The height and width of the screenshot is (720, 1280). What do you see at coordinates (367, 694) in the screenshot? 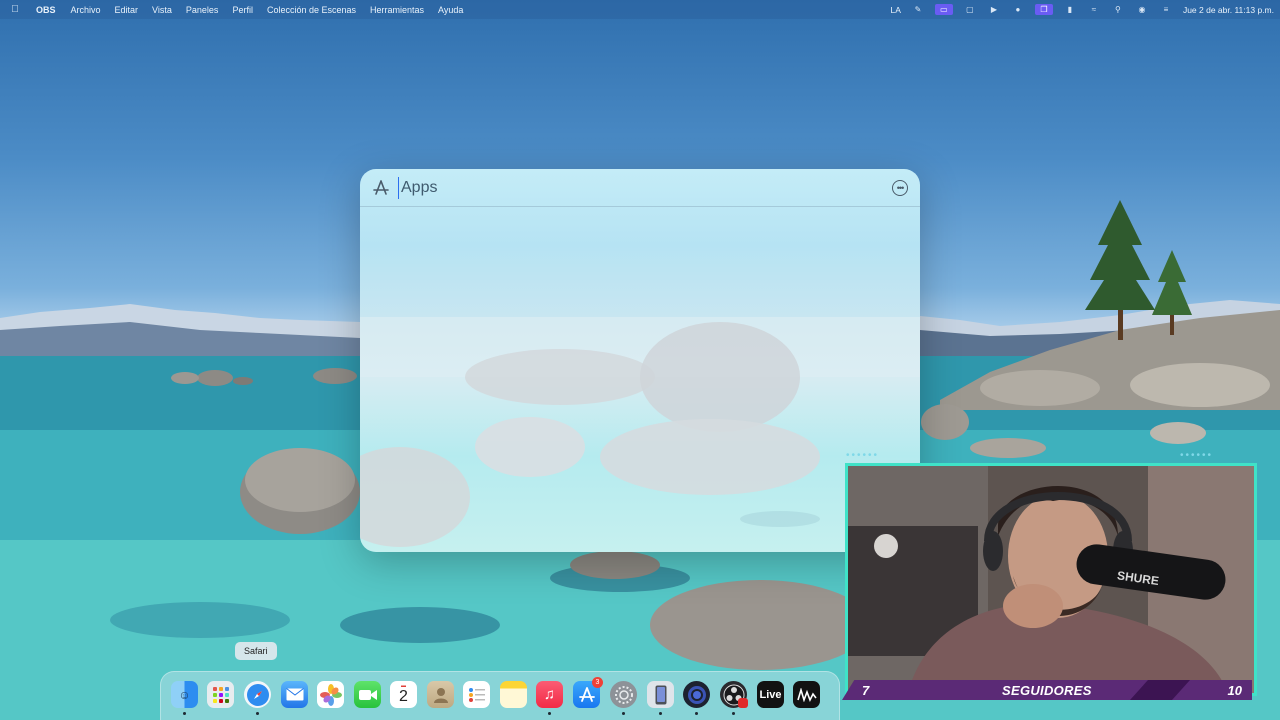
I see `facetime-icon` at bounding box center [367, 694].